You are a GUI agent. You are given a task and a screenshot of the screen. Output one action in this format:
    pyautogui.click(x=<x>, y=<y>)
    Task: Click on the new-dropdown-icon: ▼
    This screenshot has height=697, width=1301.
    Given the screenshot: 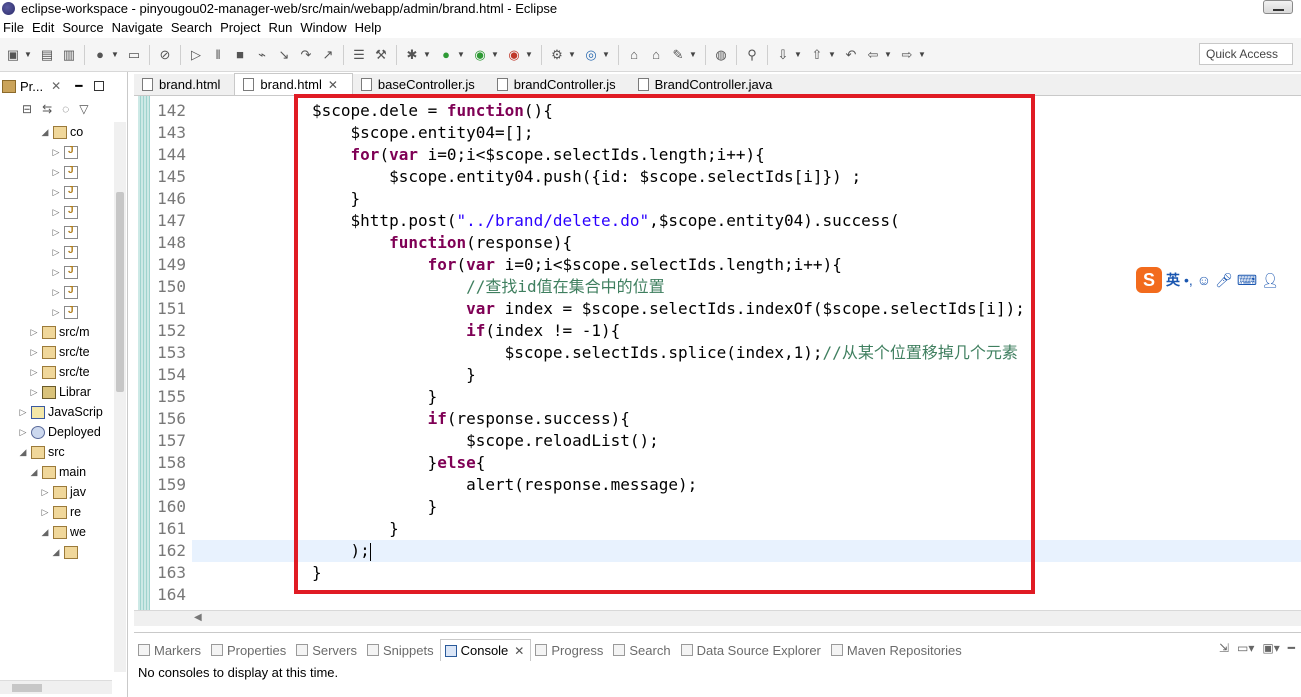 What is the action you would take?
    pyautogui.click(x=28, y=54)
    